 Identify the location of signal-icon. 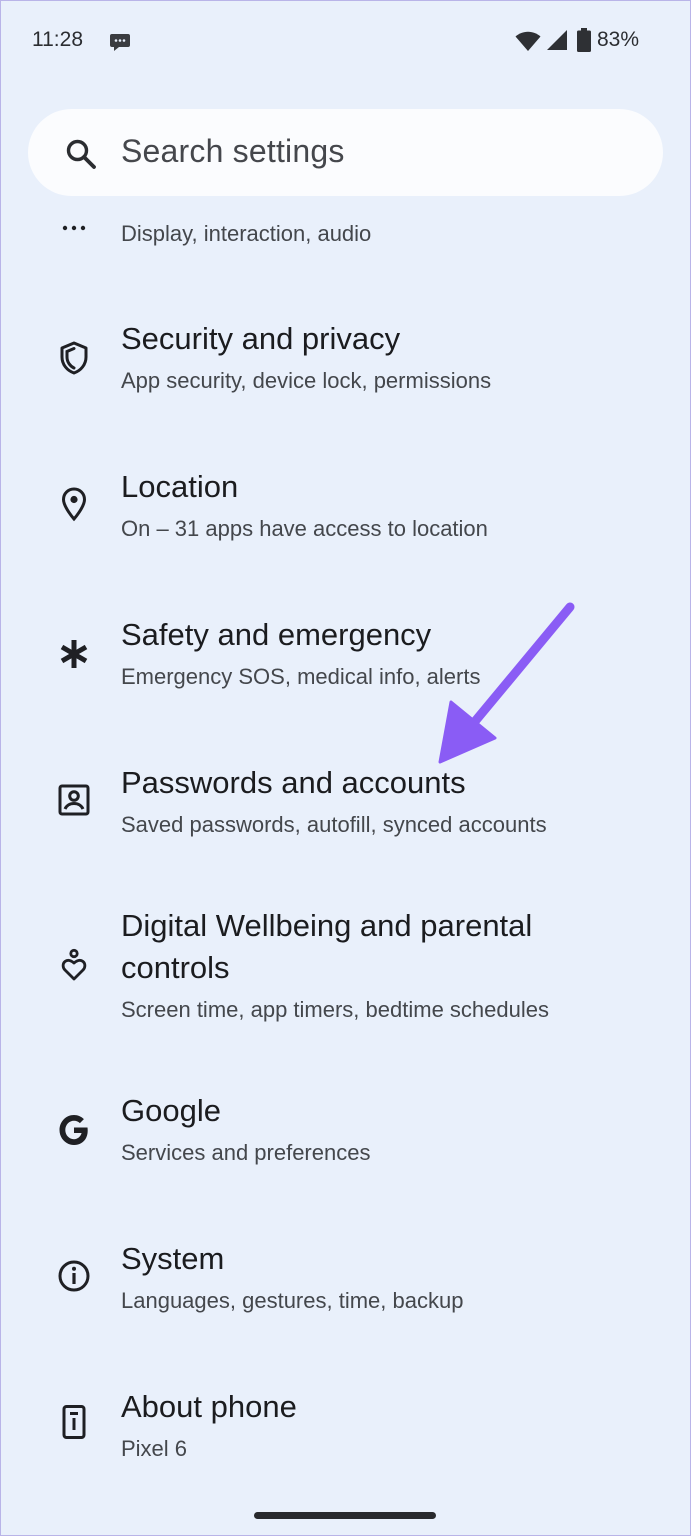
(557, 40).